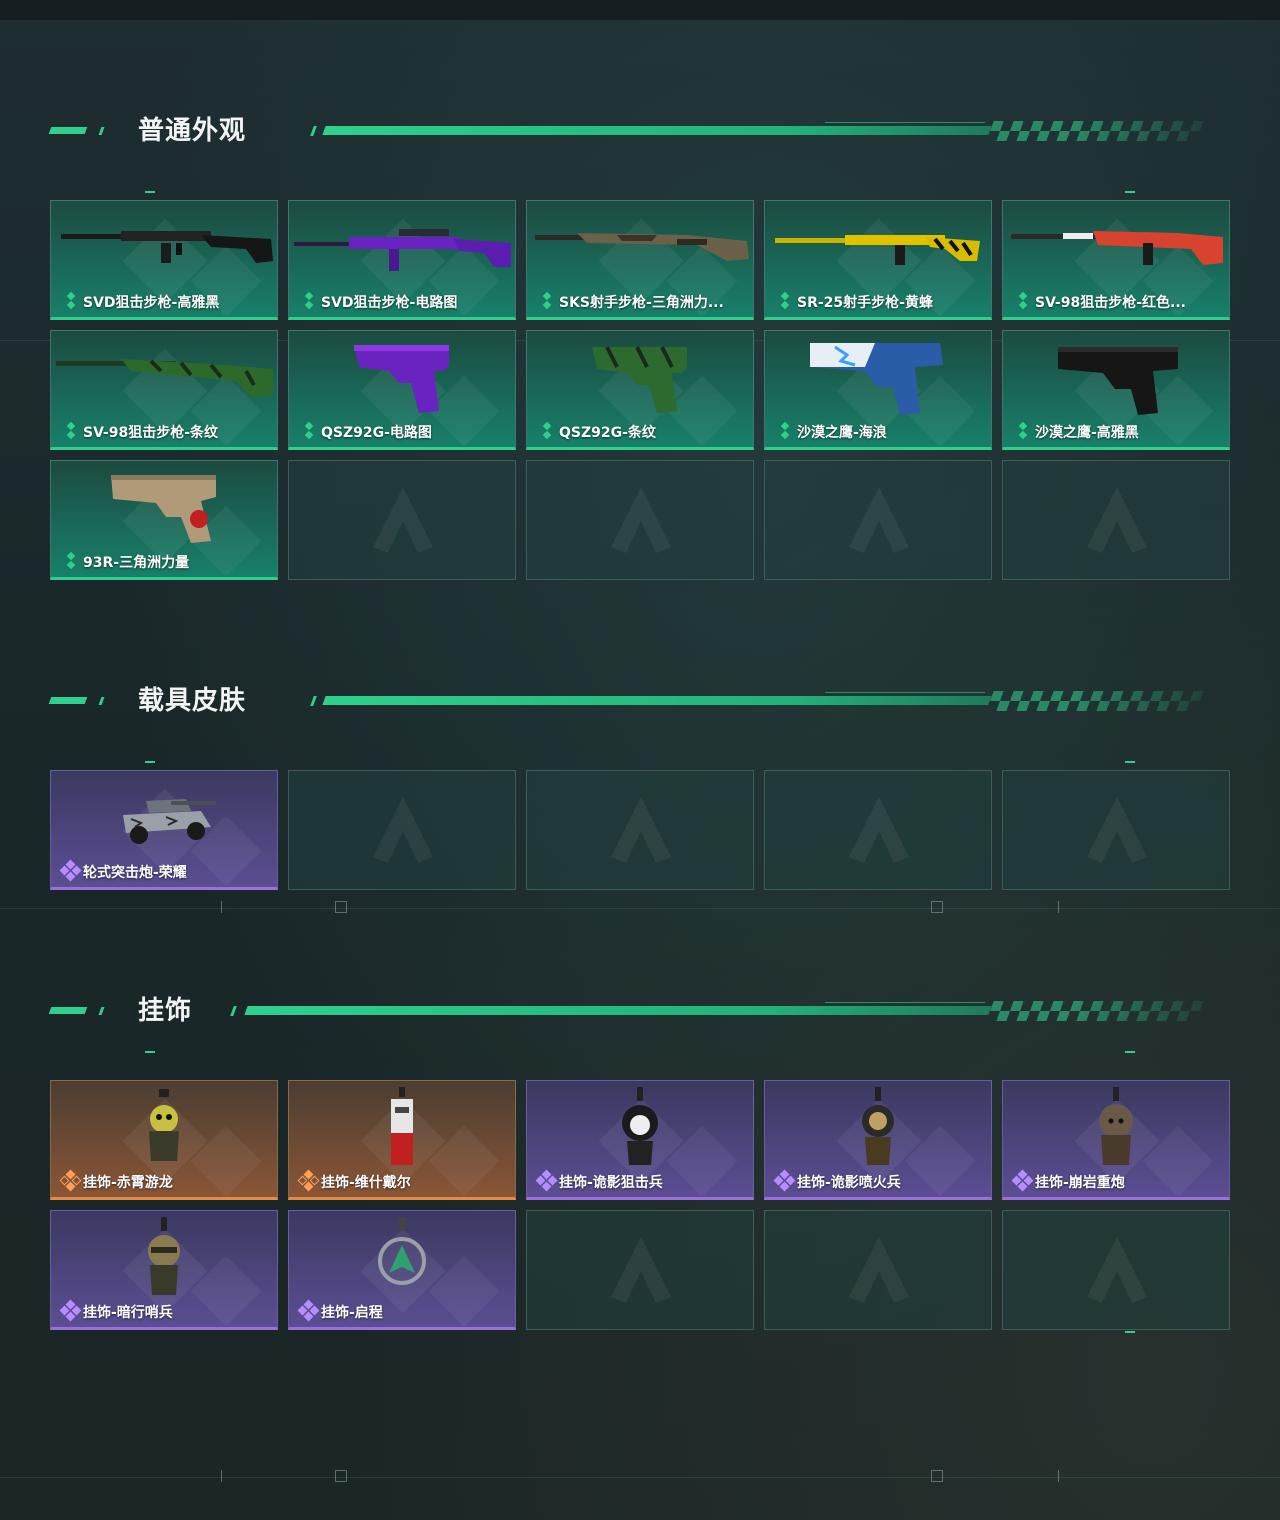 The image size is (1280, 1520). What do you see at coordinates (192, 701) in the screenshot?
I see `section-title: 载具皮肤` at bounding box center [192, 701].